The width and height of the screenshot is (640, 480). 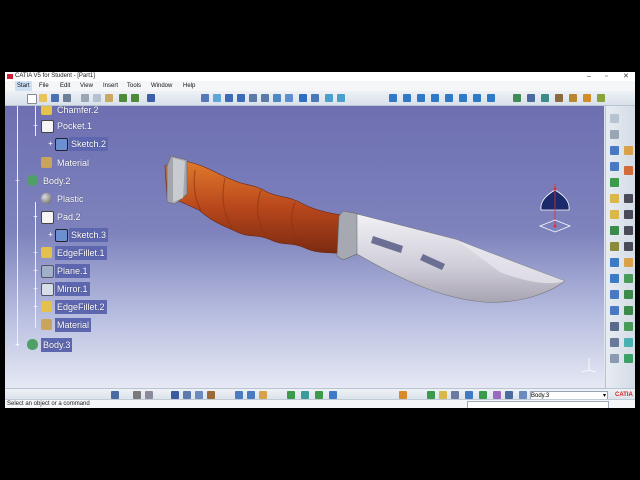 What do you see at coordinates (421, 98) in the screenshot?
I see `shaft-tool-icon` at bounding box center [421, 98].